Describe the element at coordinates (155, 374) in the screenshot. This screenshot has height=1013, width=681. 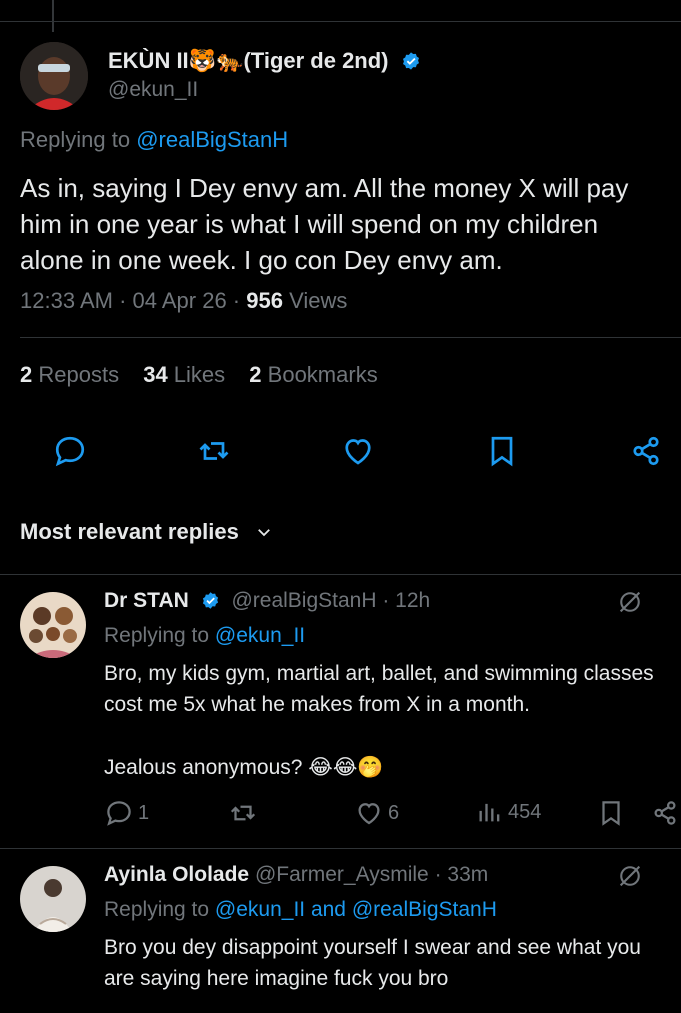
I see `likes-count: 34` at that location.